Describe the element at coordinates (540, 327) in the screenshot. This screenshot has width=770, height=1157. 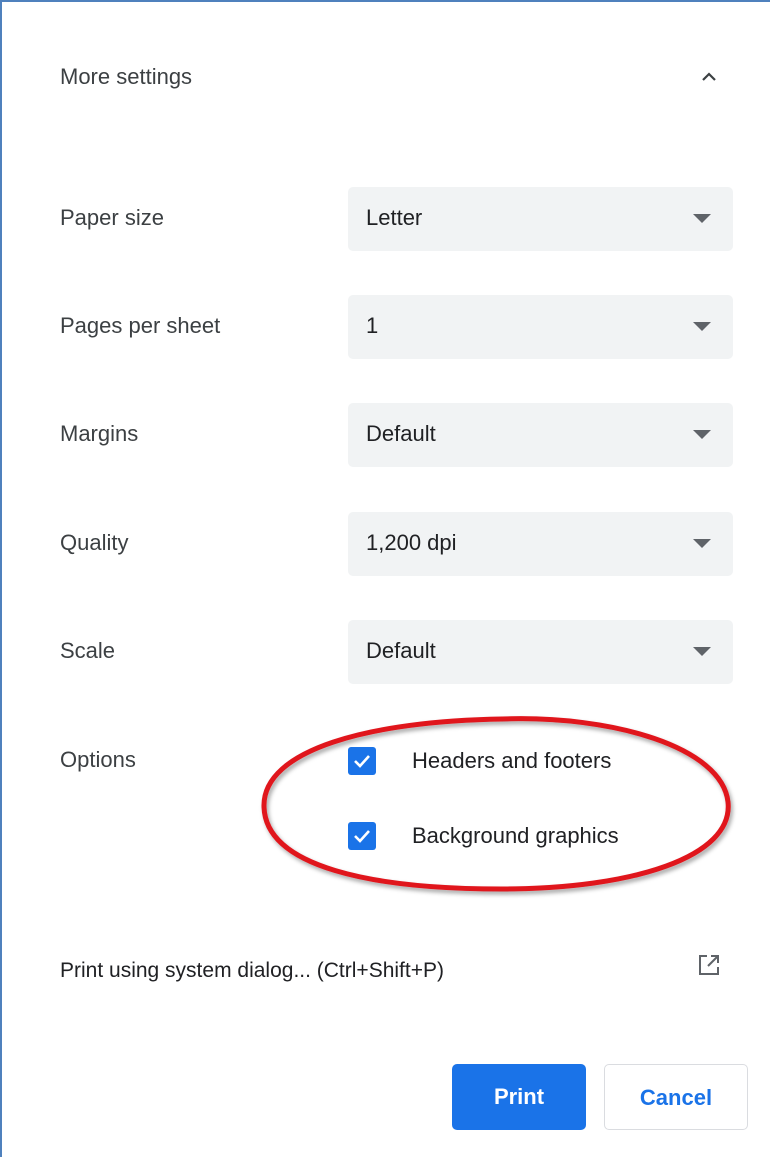
I see `pages-per-sheet-select: 1` at that location.